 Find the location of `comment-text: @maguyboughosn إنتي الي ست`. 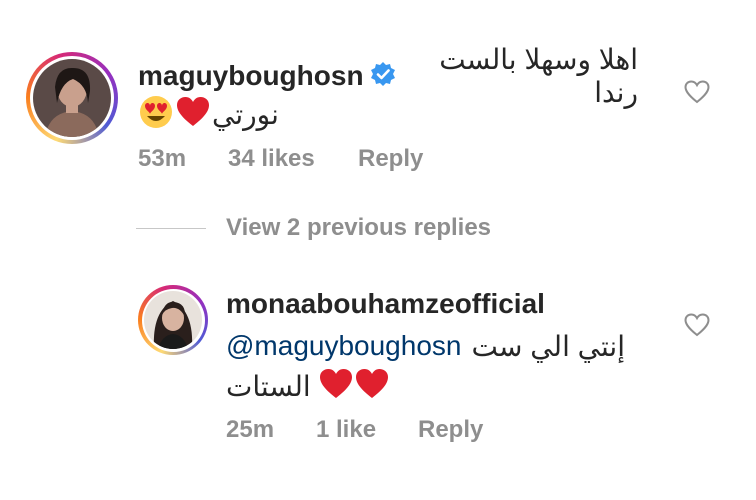

comment-text: @maguyboughosn إنتي الي ست is located at coordinates (425, 346).